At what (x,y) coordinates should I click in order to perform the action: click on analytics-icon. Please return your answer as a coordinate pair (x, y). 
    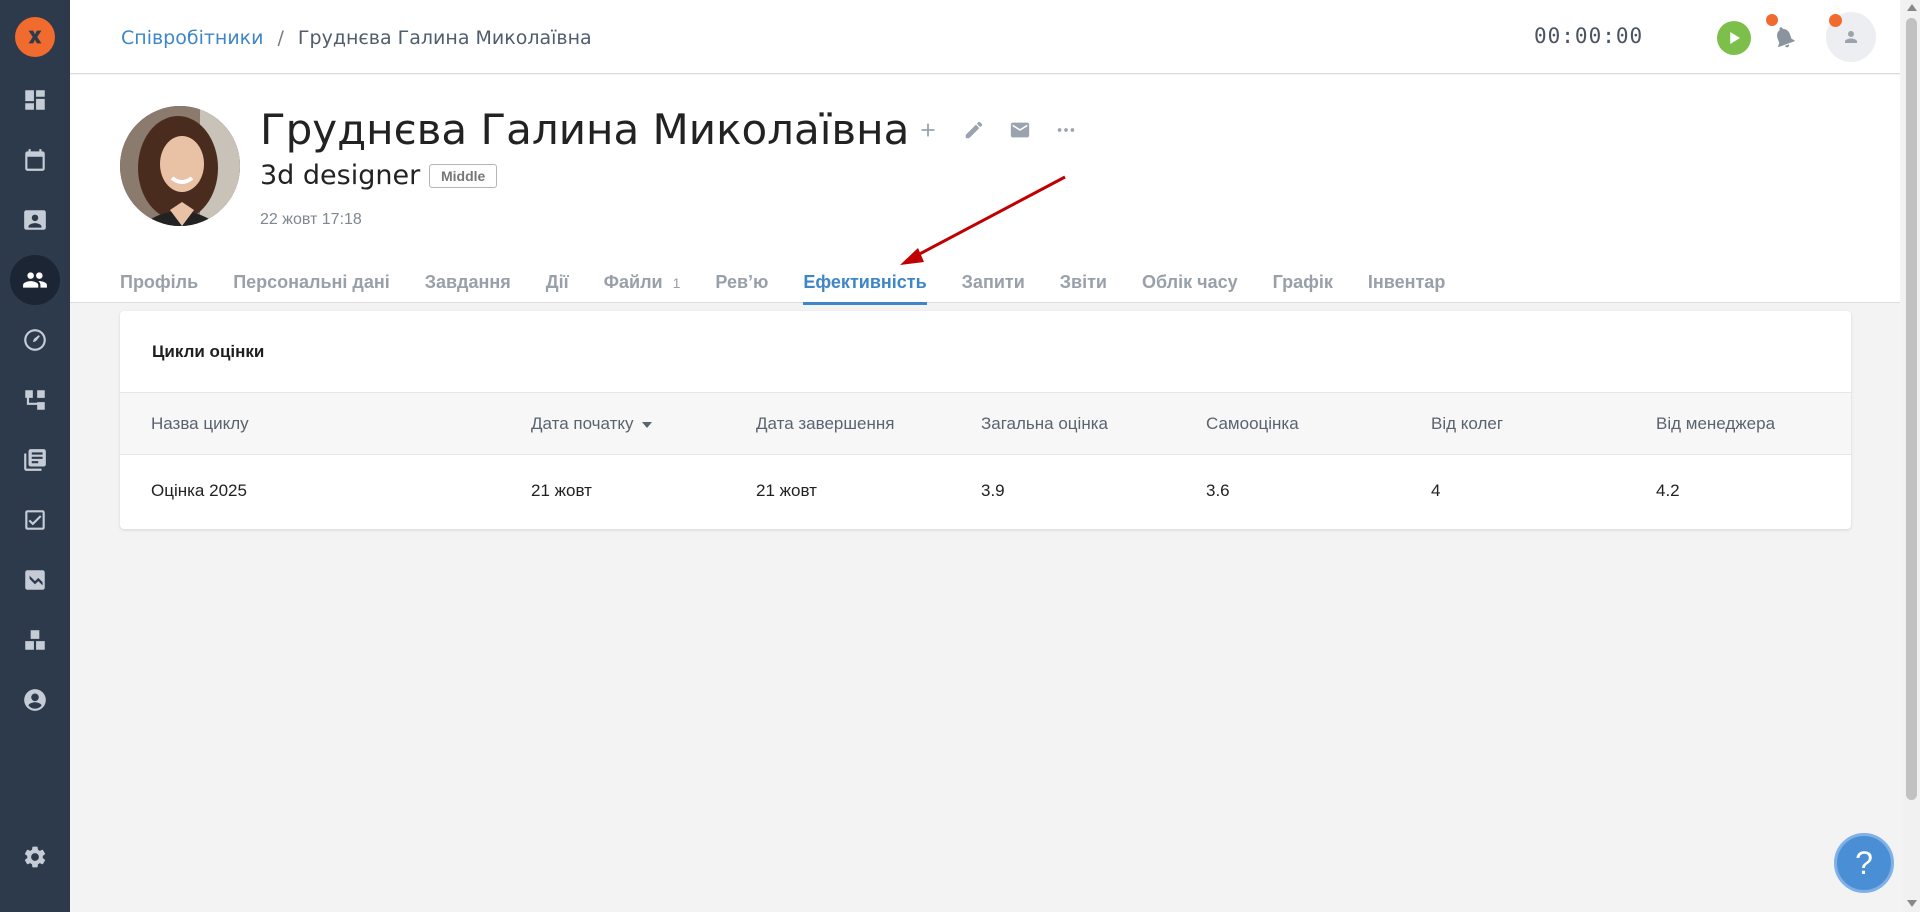
    Looking at the image, I should click on (35, 580).